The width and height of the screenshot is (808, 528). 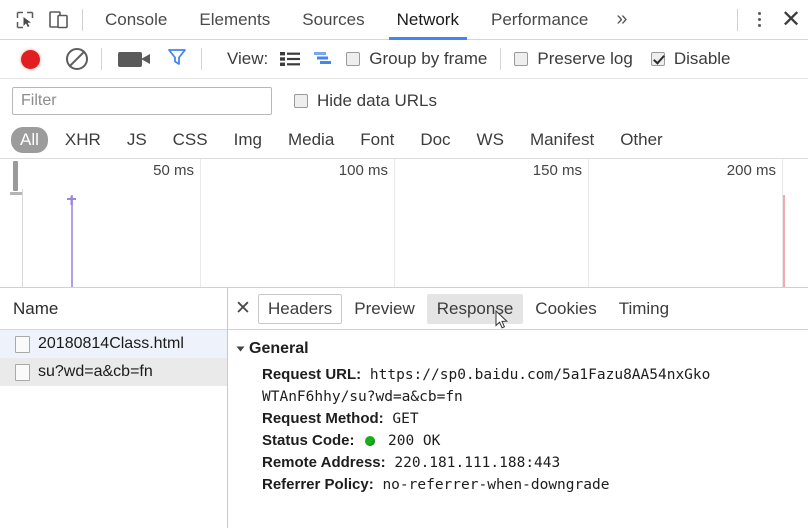 I want to click on type-filter-manifest-label: Manifest, so click(x=562, y=139).